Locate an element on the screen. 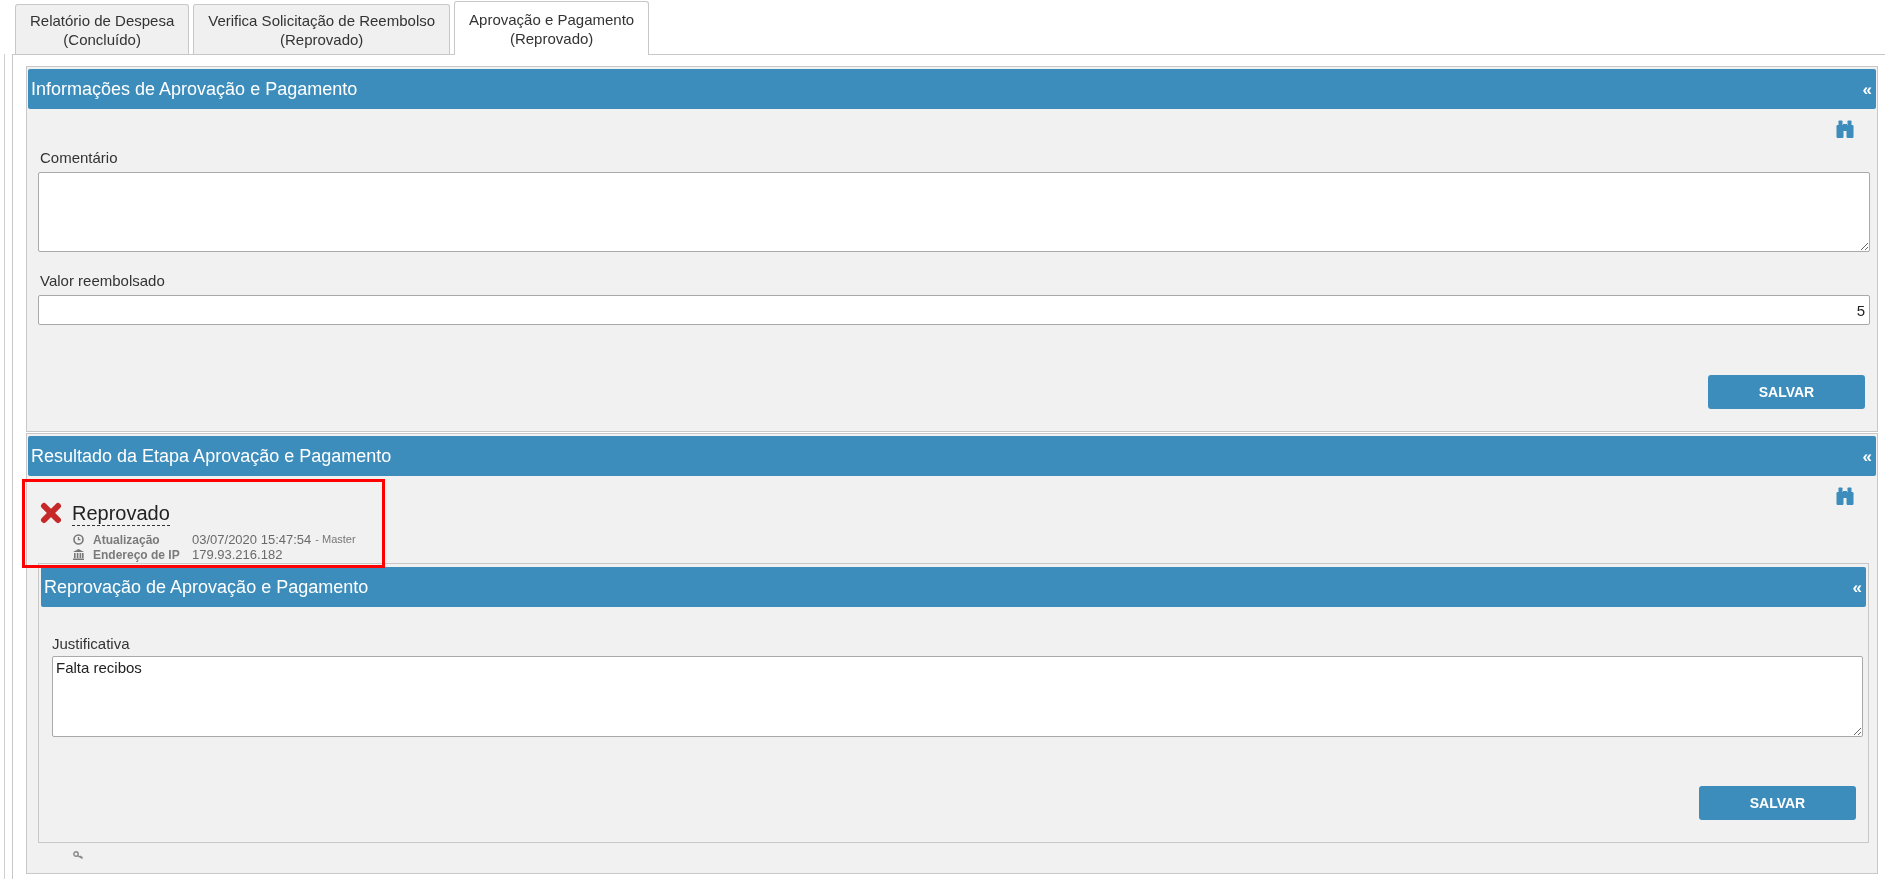 This screenshot has width=1885, height=879. field-label: Valor reembolsado is located at coordinates (102, 281).